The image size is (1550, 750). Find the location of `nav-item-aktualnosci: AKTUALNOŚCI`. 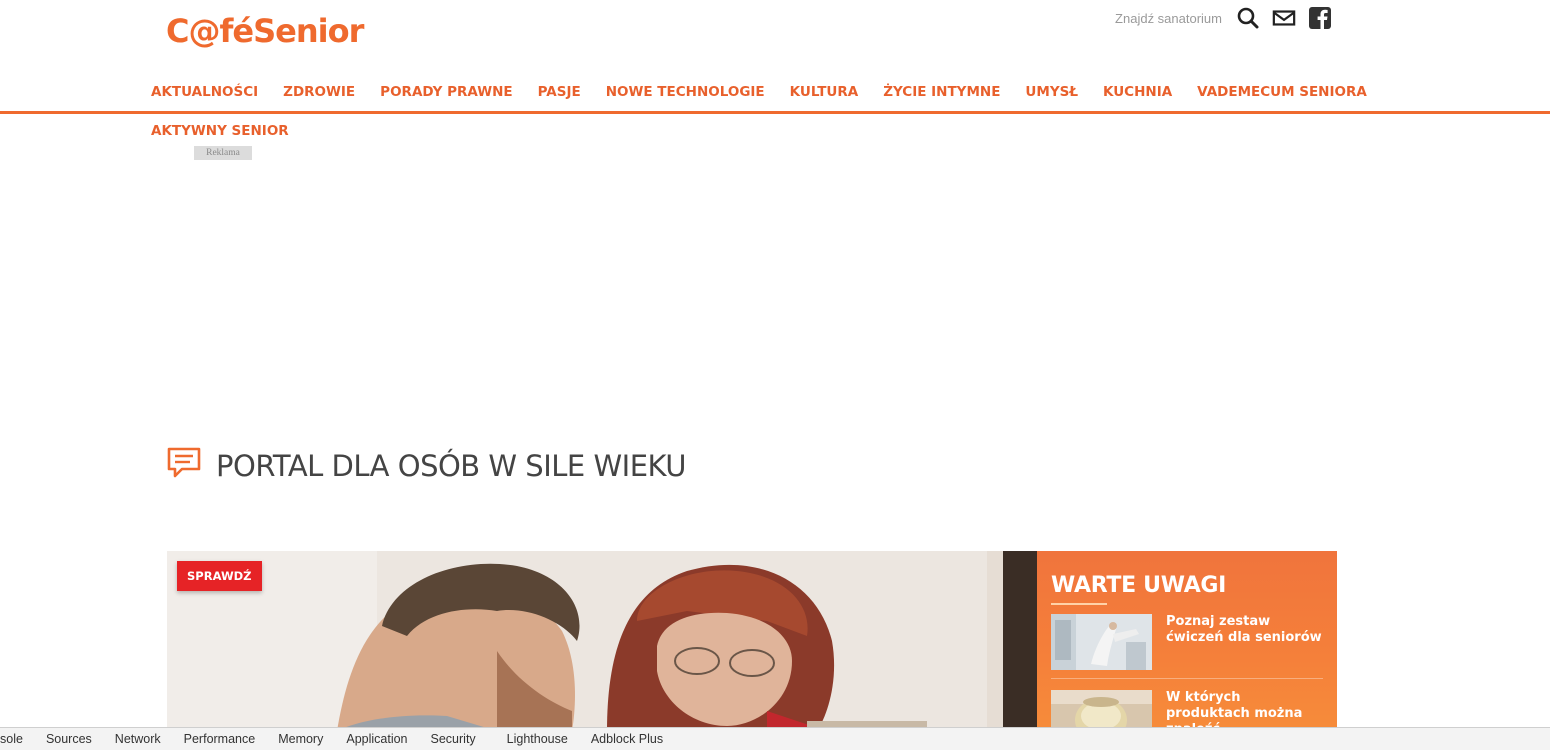

nav-item-aktualnosci: AKTUALNOŚCI is located at coordinates (204, 92).